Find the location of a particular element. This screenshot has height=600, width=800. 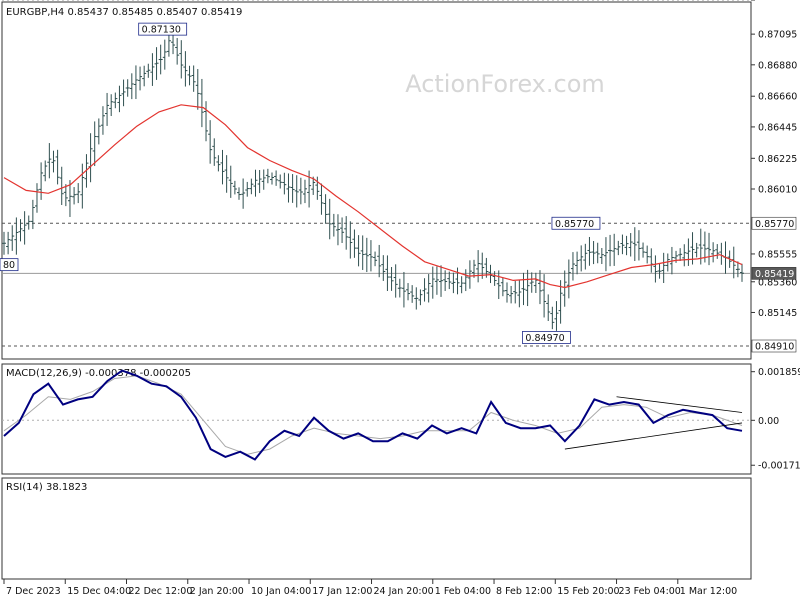

price-annotation-label: 0.87130 is located at coordinates (161, 30).